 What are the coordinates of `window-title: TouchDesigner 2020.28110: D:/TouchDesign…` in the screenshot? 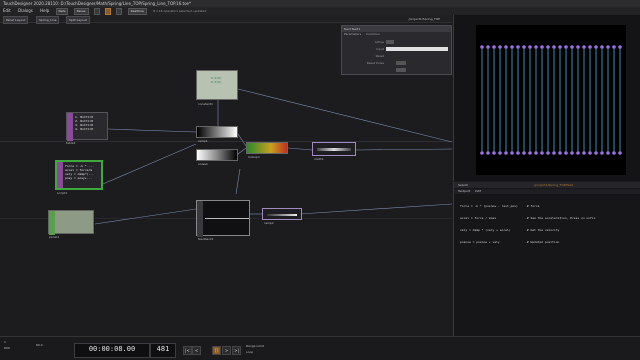 It's located at (320, 3).